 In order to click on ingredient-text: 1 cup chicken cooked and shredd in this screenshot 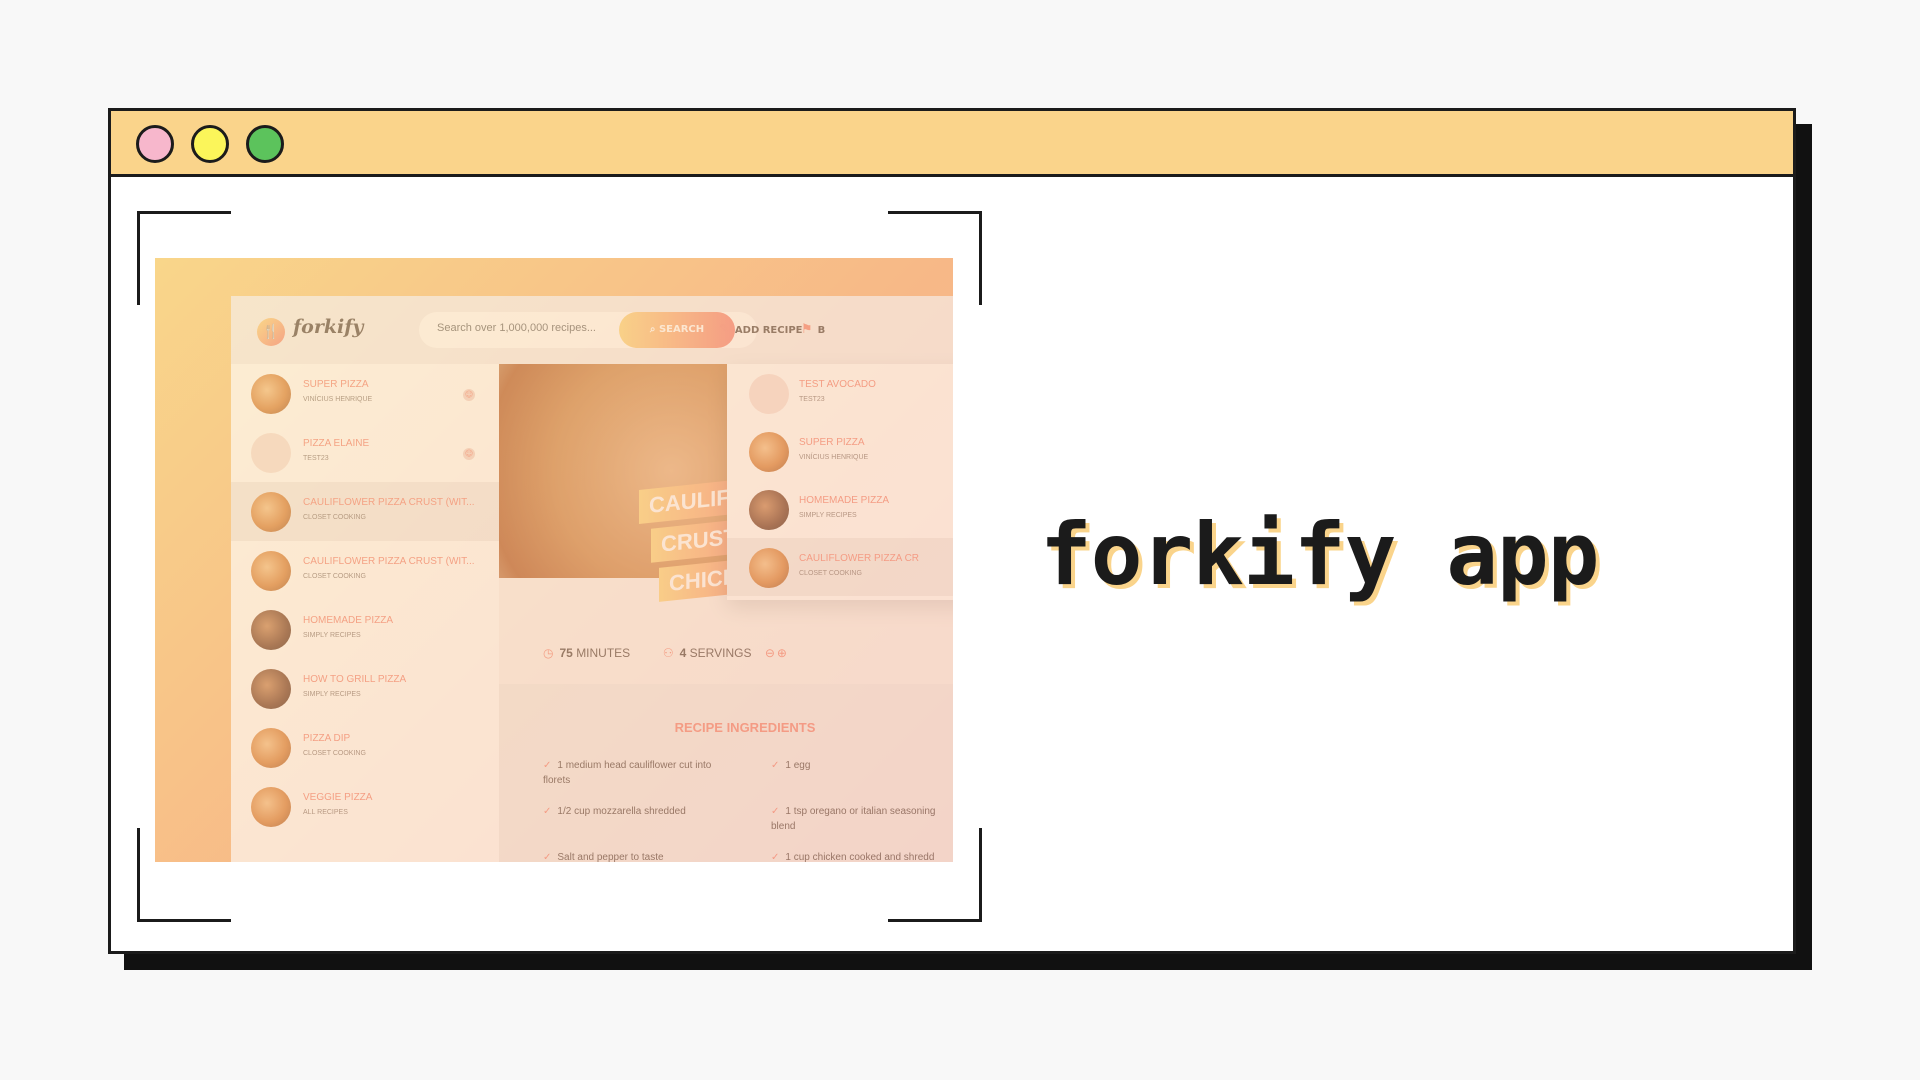, I will do `click(860, 857)`.